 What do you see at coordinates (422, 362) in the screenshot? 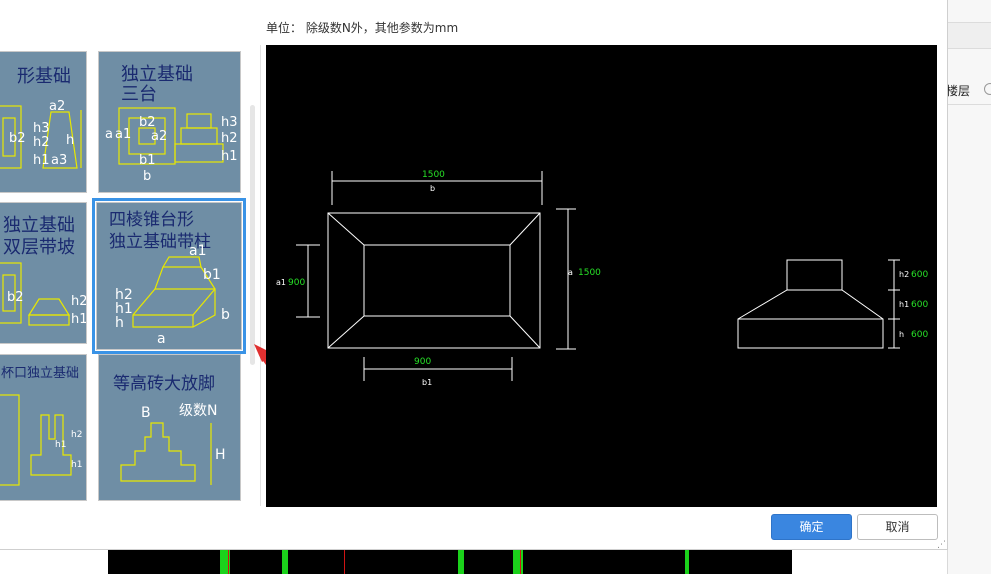
I see `dim-value-b1: 900` at bounding box center [422, 362].